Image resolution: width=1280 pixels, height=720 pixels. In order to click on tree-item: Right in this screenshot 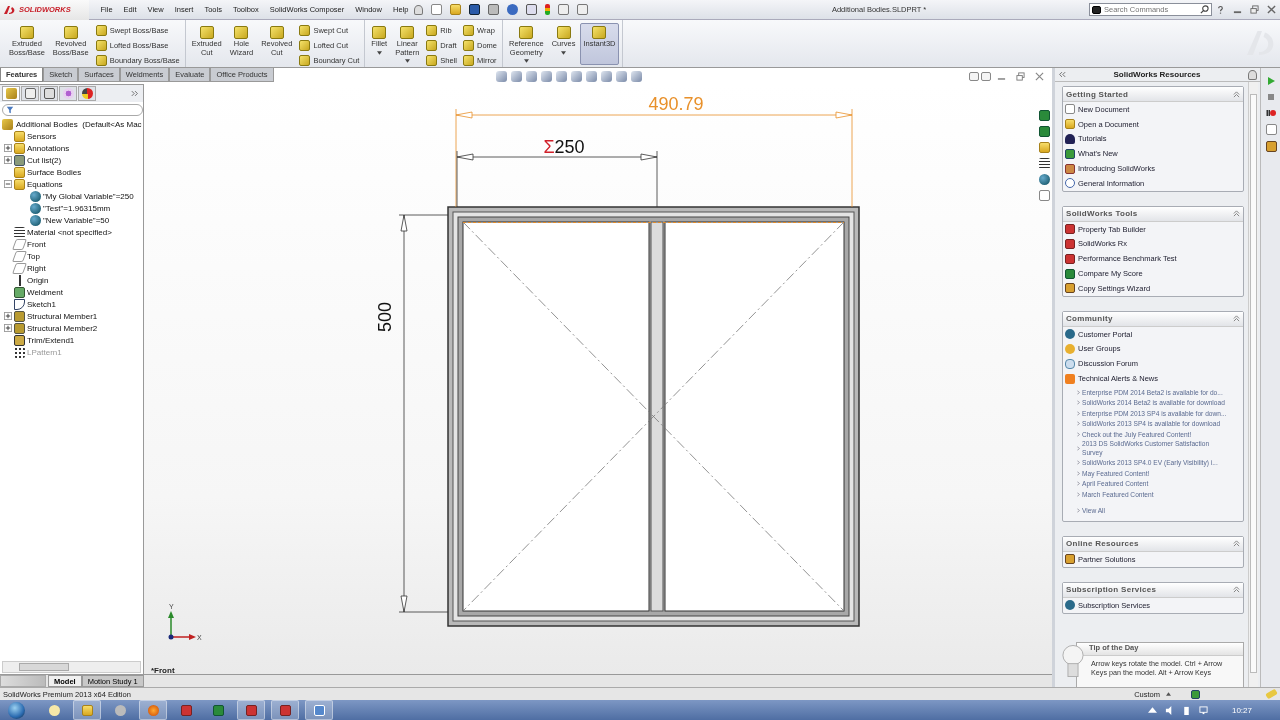, I will do `click(36, 268)`.